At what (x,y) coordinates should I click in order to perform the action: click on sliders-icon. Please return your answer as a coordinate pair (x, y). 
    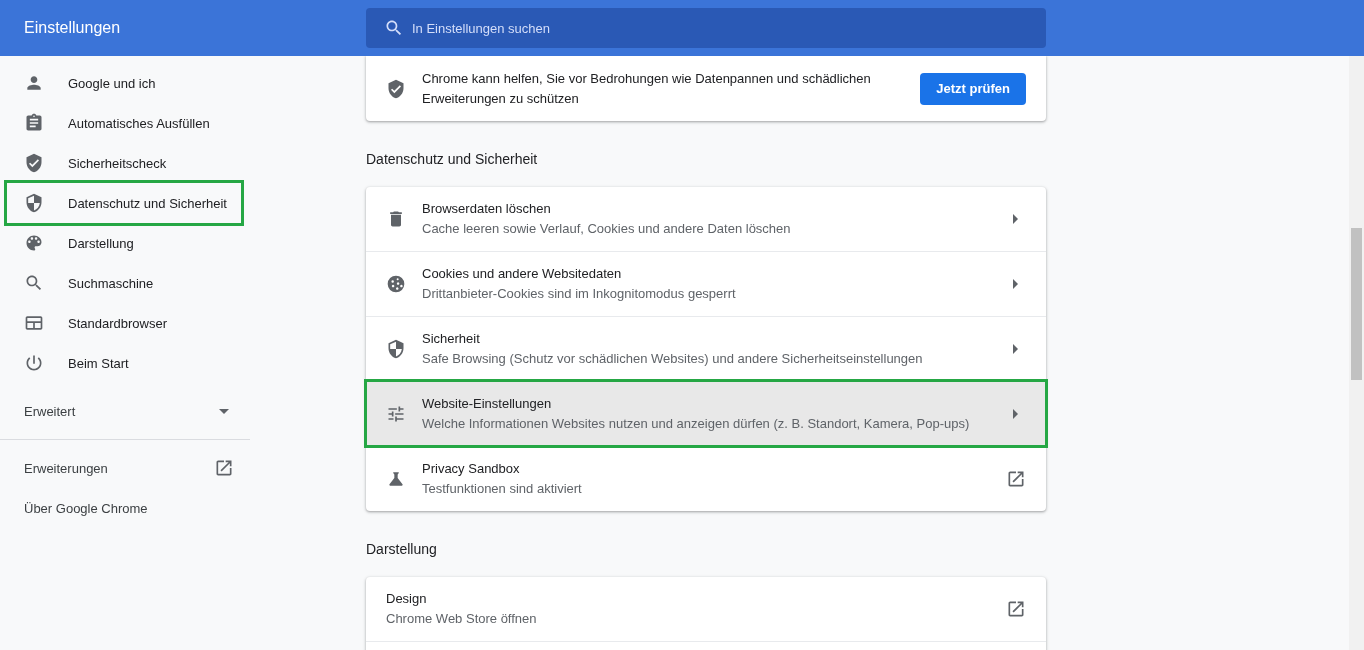
    Looking at the image, I should click on (396, 414).